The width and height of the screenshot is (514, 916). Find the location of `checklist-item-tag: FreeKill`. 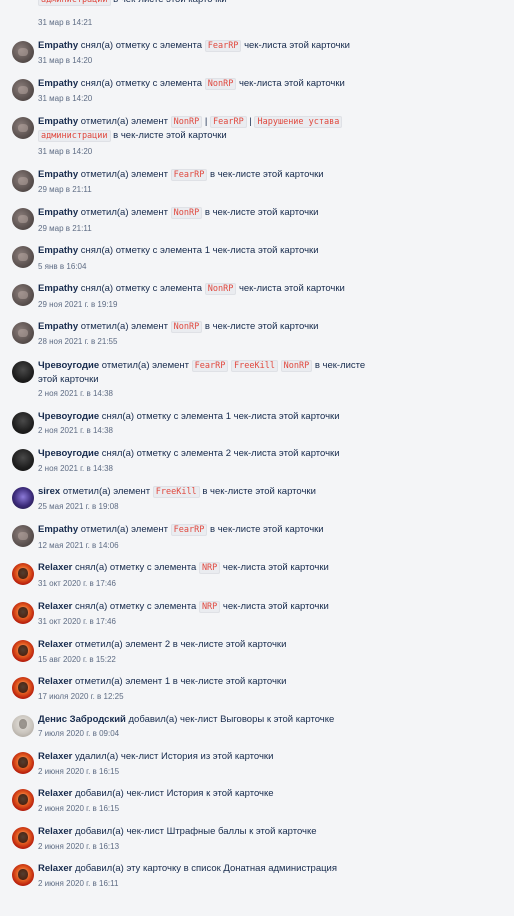

checklist-item-tag: FreeKill is located at coordinates (254, 366).